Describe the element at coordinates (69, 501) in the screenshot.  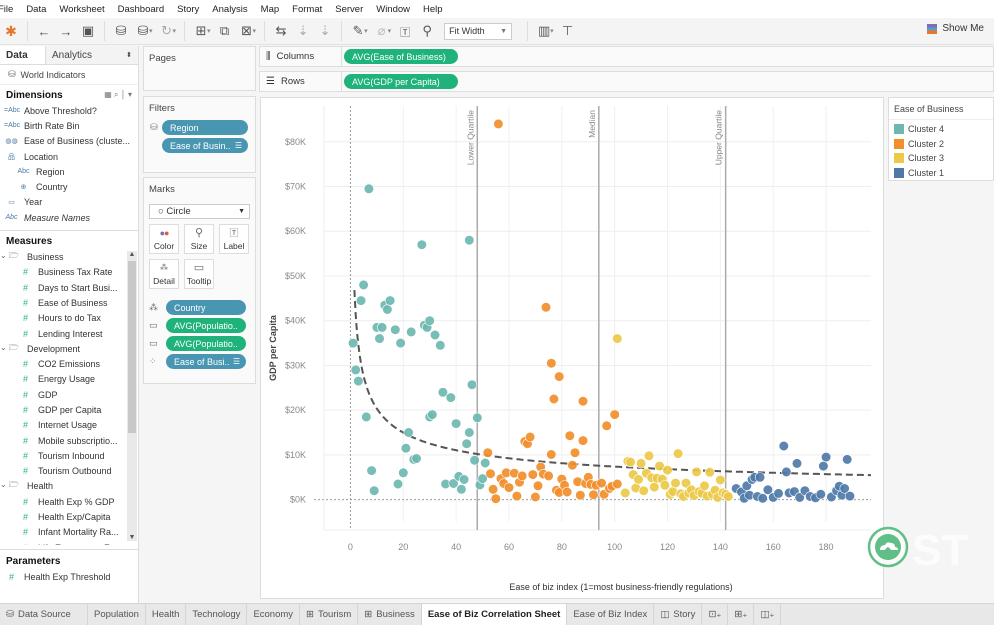
I see `measure-item: # Health Exp % GDP` at that location.